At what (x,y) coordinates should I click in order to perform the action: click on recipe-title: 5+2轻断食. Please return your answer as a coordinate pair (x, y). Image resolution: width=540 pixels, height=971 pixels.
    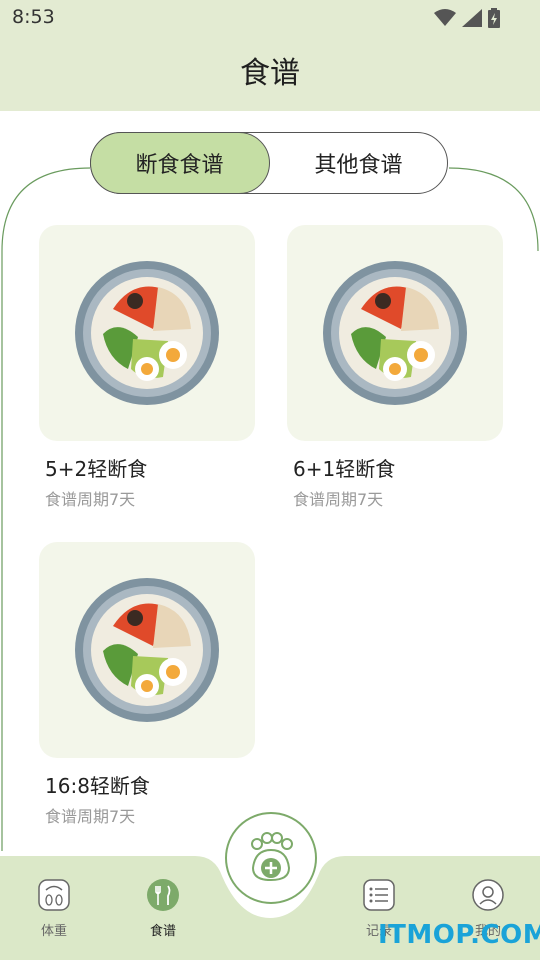
    Looking at the image, I should click on (96, 469).